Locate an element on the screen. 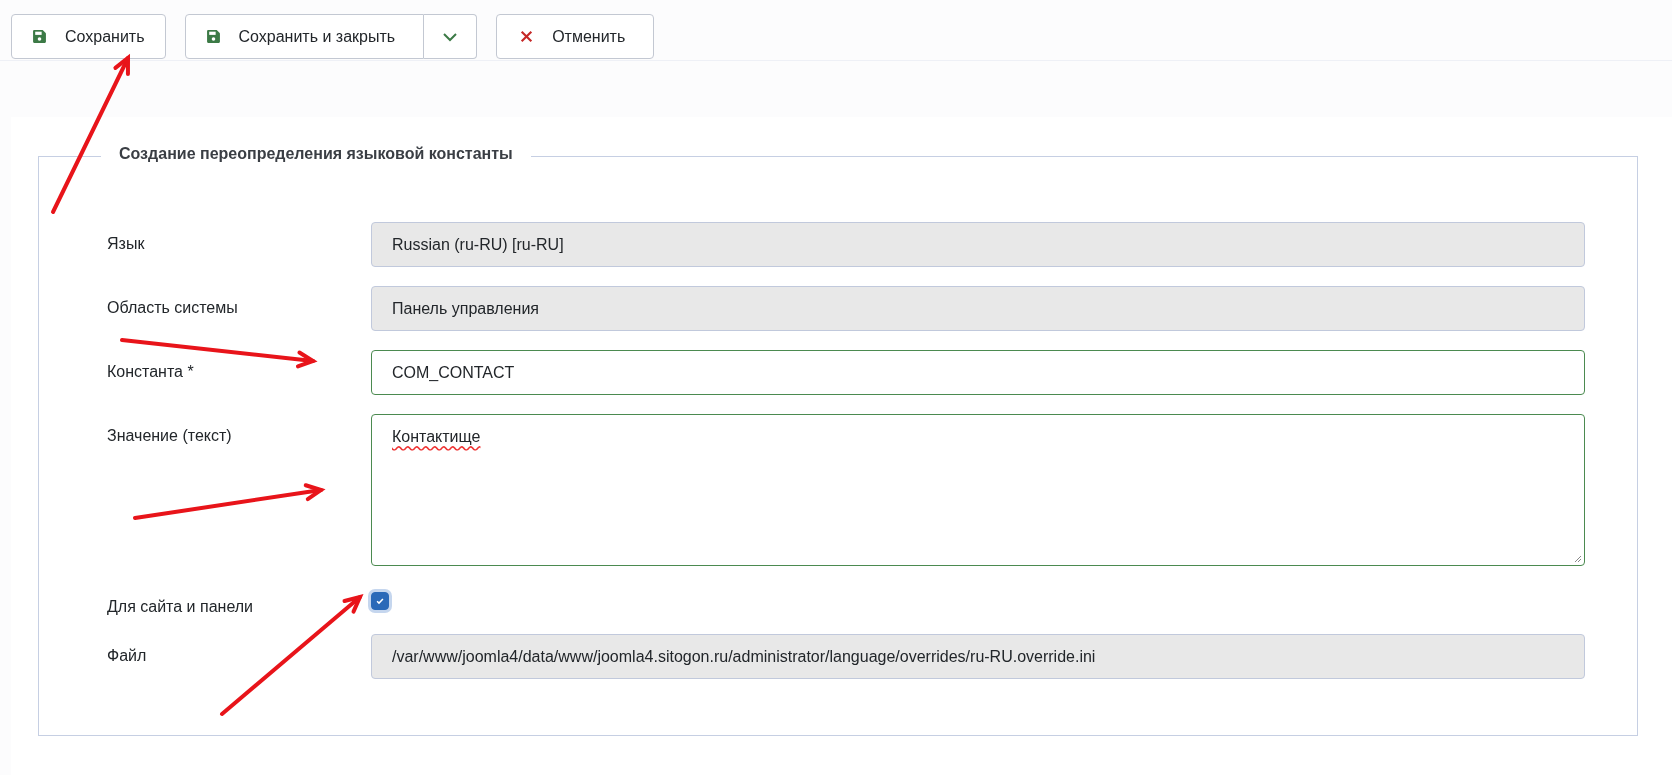  dropdown-toggle is located at coordinates (451, 36).